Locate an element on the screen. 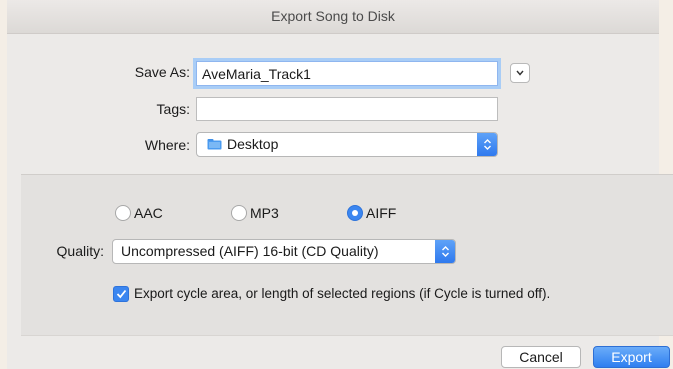  quality-label: Quality: is located at coordinates (80, 251).